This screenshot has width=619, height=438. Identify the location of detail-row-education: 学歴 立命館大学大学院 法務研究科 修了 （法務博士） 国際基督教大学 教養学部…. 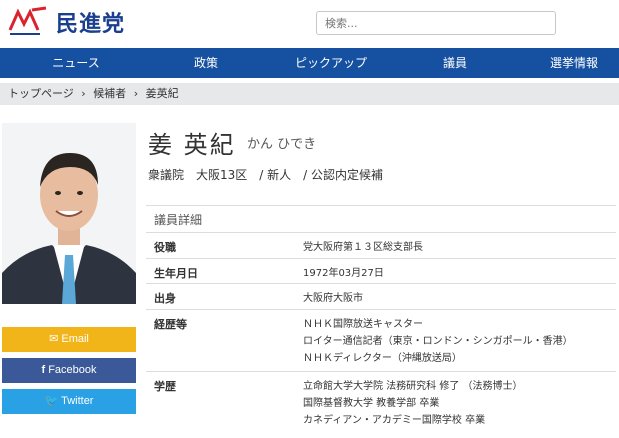
(381, 403).